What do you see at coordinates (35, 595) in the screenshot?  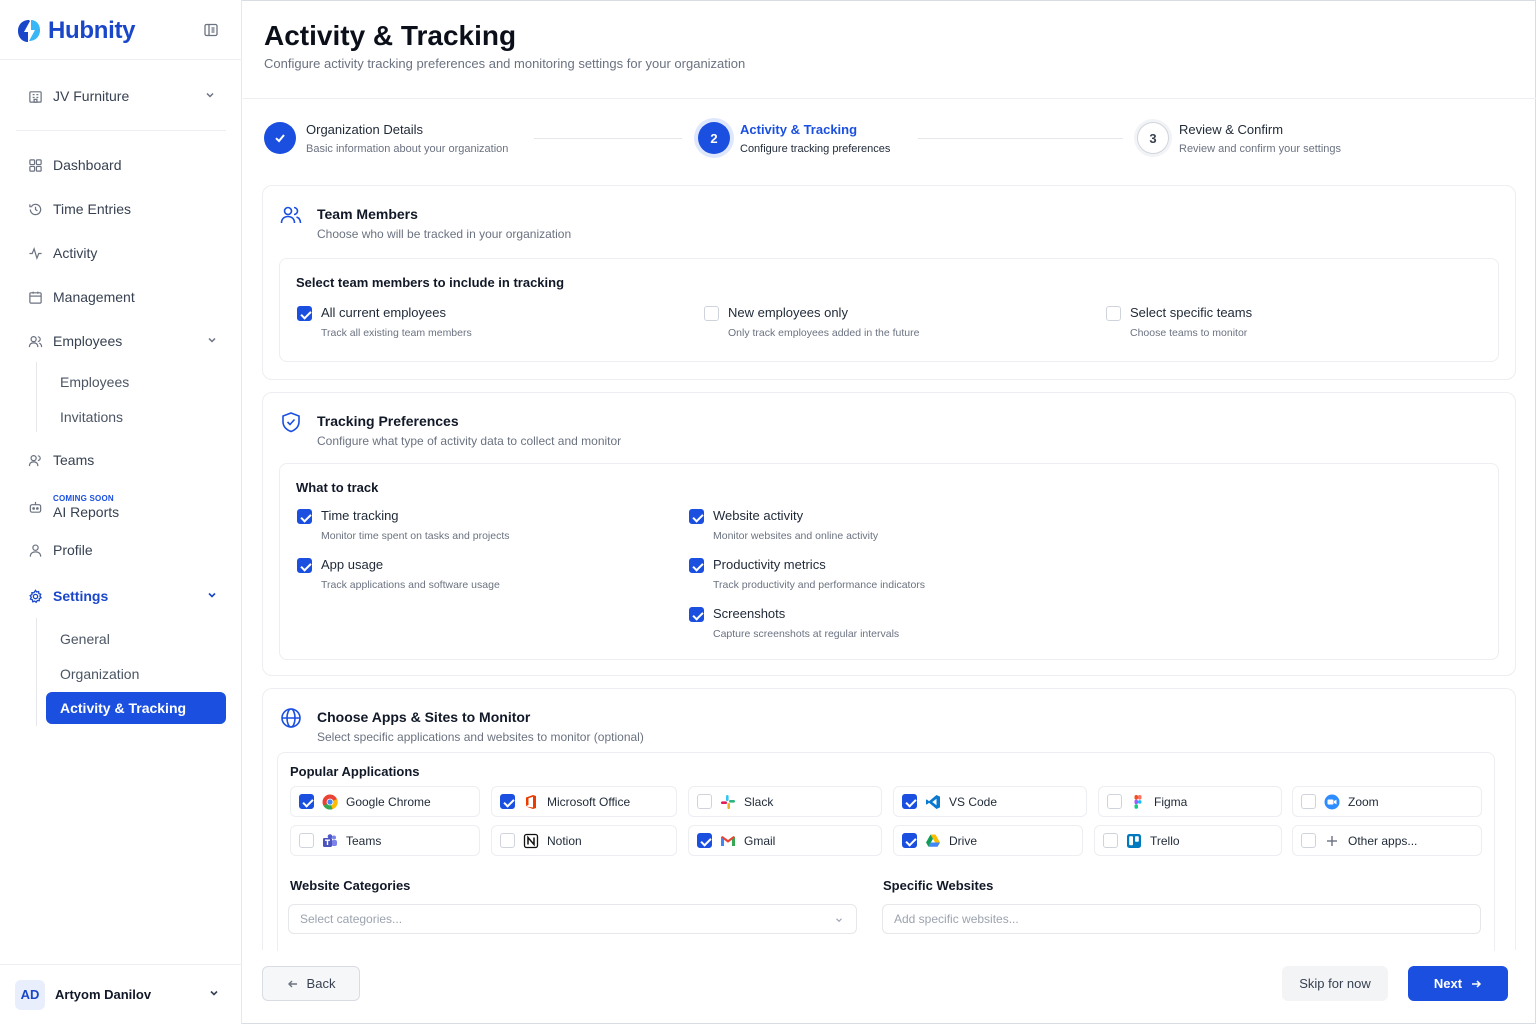 I see `gear-icon` at bounding box center [35, 595].